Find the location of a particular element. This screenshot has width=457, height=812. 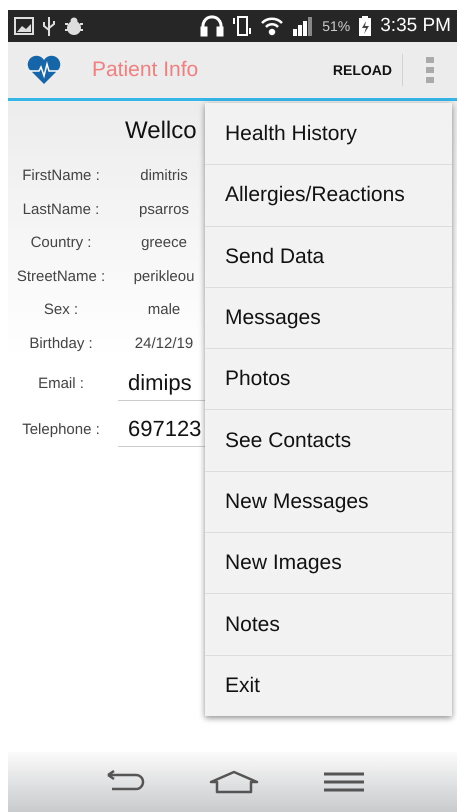

field-value: dimitris is located at coordinates (164, 175).